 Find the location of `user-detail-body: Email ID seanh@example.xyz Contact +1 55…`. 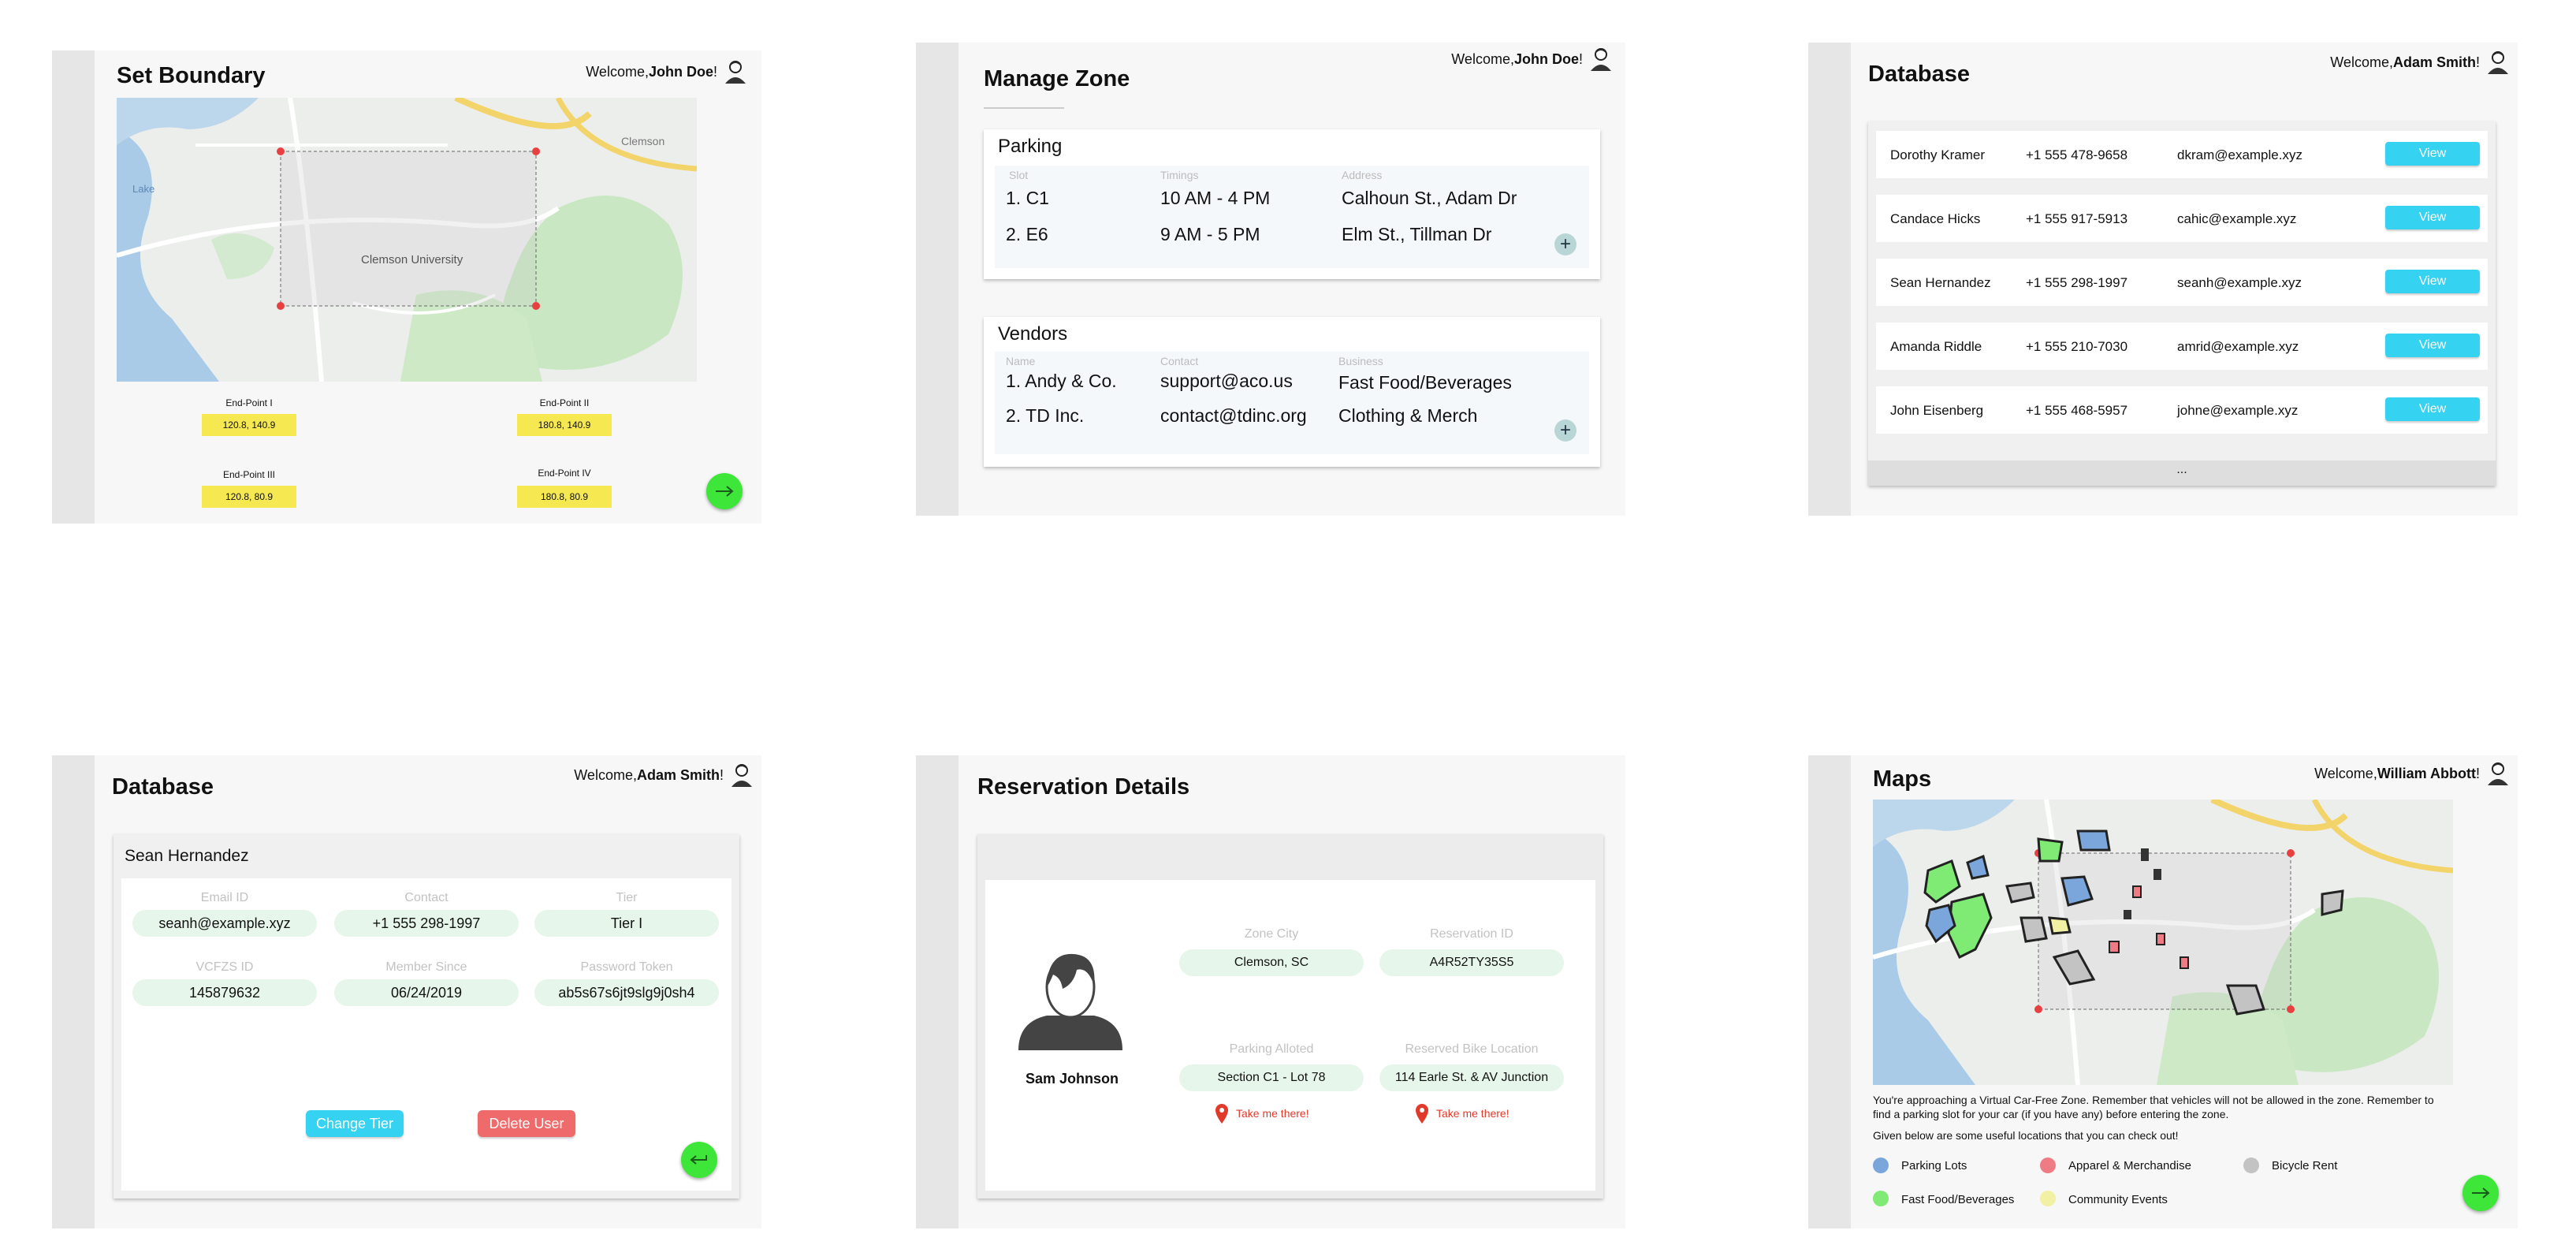

user-detail-body: Email ID seanh@example.xyz Contact +1 55… is located at coordinates (426, 1034).